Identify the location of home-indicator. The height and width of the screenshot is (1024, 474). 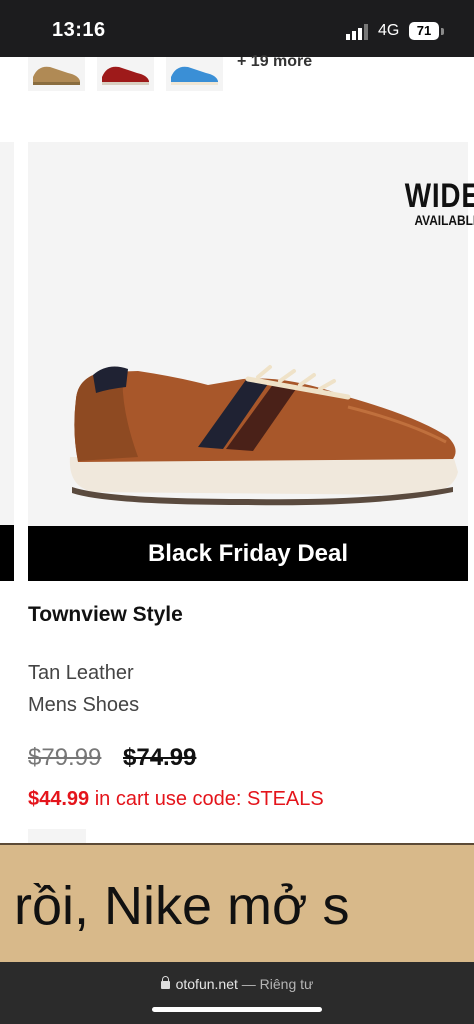
(237, 1009).